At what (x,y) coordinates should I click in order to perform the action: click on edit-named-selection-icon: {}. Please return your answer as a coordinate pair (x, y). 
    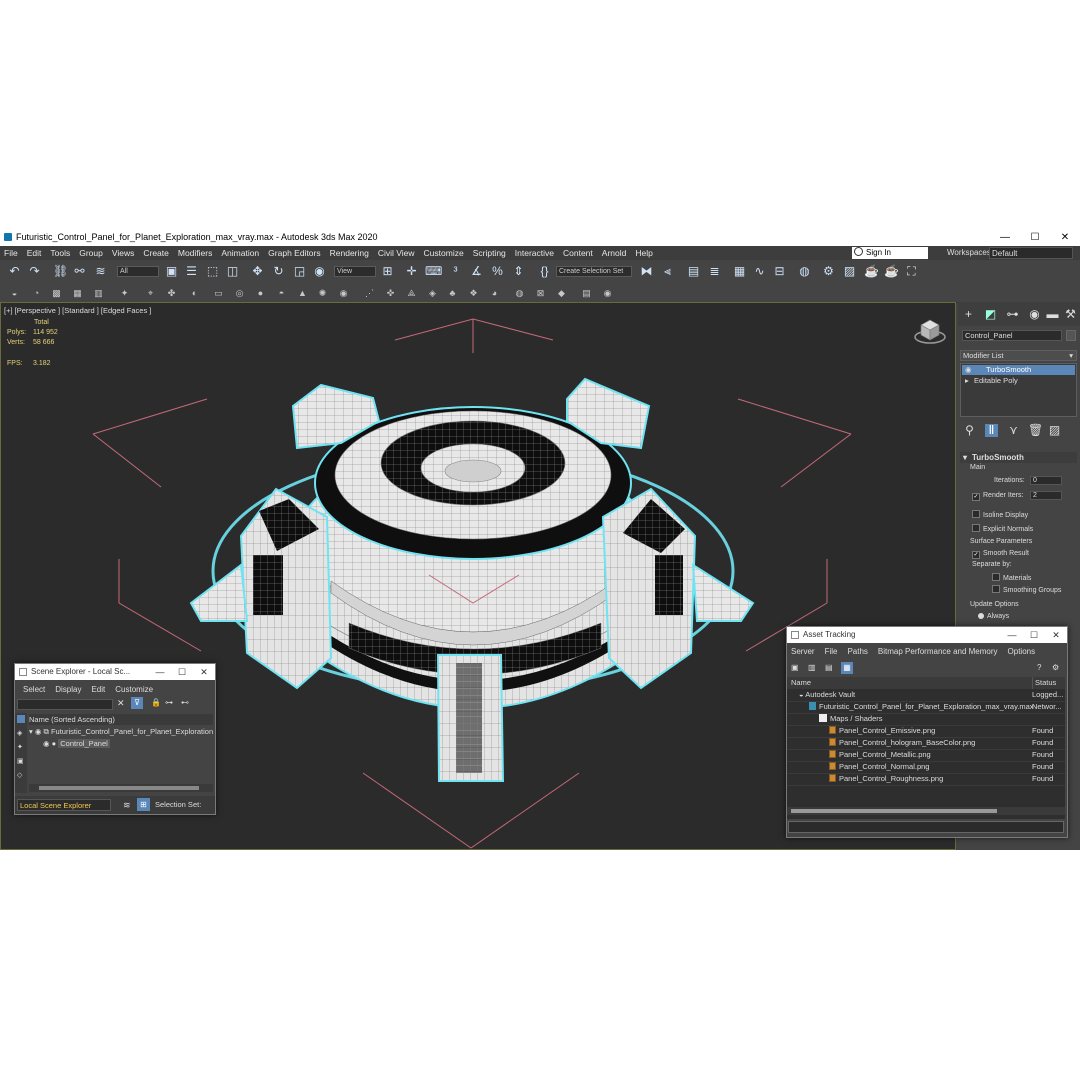
    Looking at the image, I should click on (544, 271).